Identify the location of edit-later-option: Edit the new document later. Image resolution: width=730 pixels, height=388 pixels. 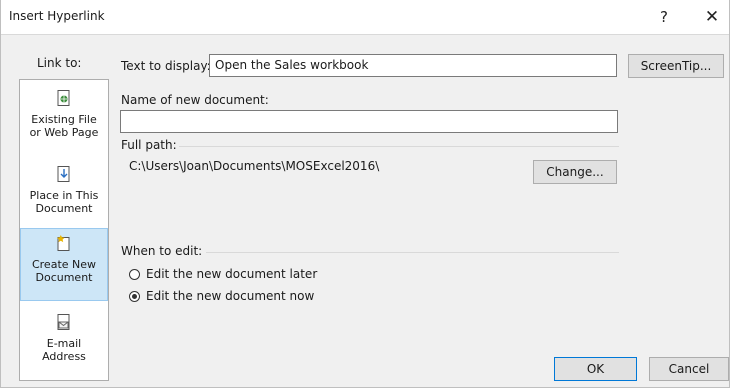
(223, 274).